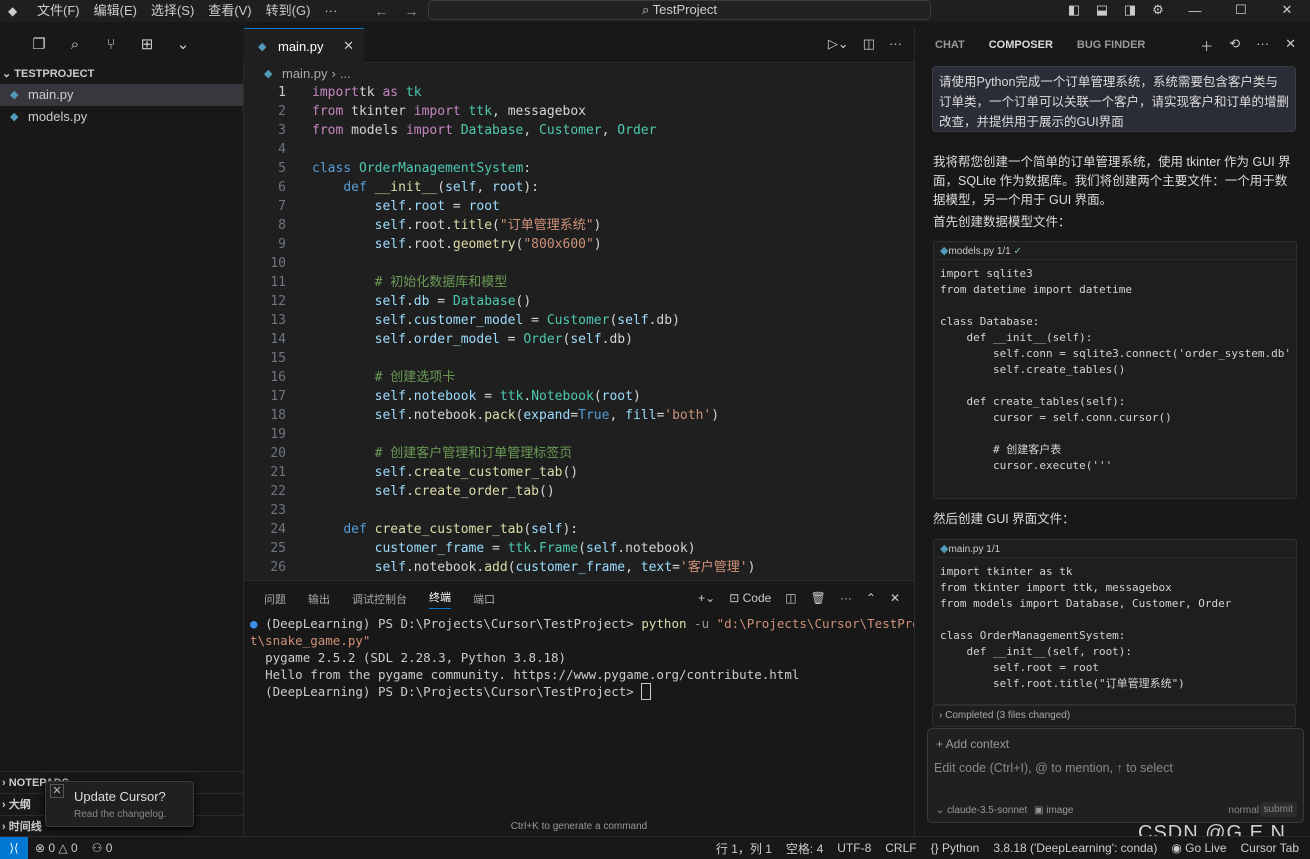 This screenshot has width=1310, height=859. What do you see at coordinates (56, 848) in the screenshot?
I see `problems-status: ⊗ 0 △ 0` at bounding box center [56, 848].